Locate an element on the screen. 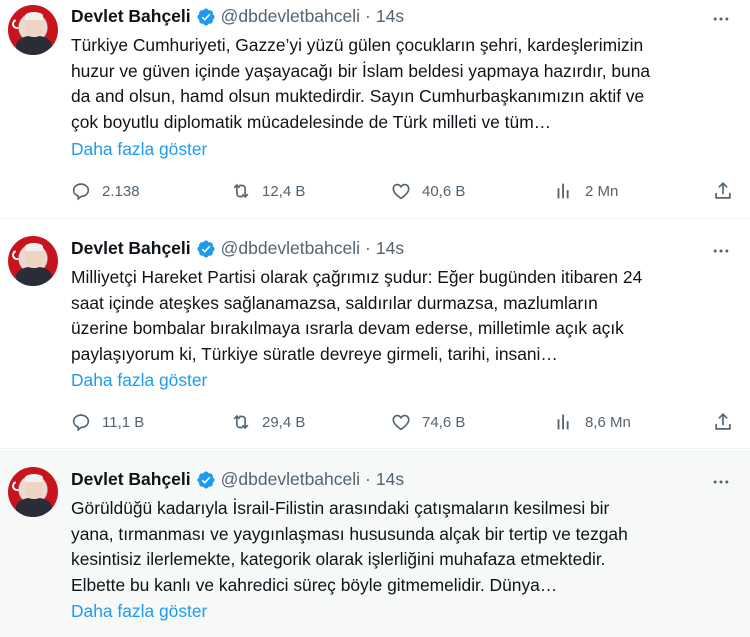  like-count: 74,6 B is located at coordinates (444, 422).